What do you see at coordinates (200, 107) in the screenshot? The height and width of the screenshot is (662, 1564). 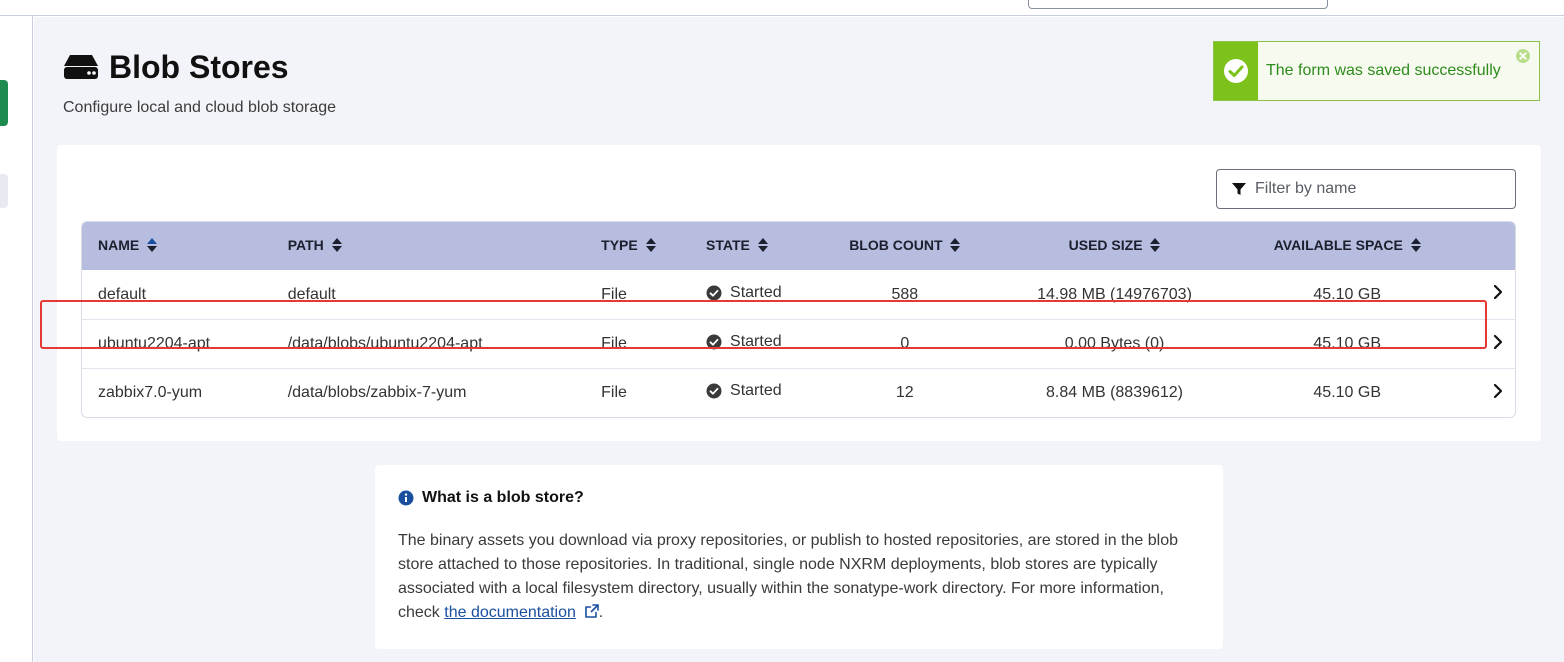 I see `page-subtitle: Configure local and cloud blob storage` at bounding box center [200, 107].